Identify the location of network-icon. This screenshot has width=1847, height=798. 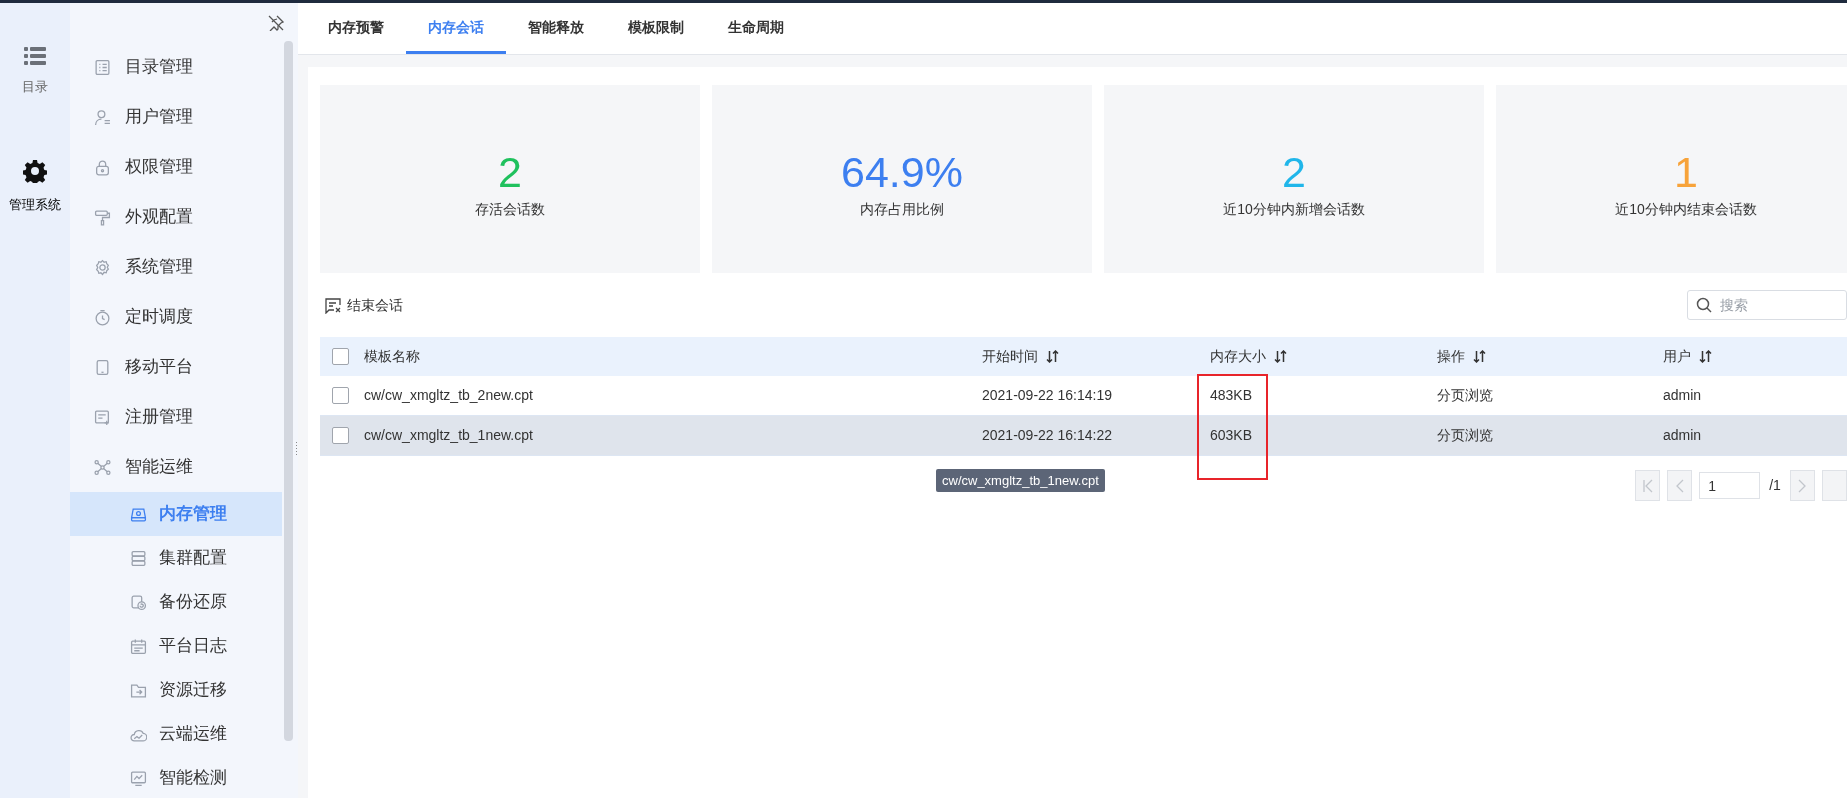
(102, 467).